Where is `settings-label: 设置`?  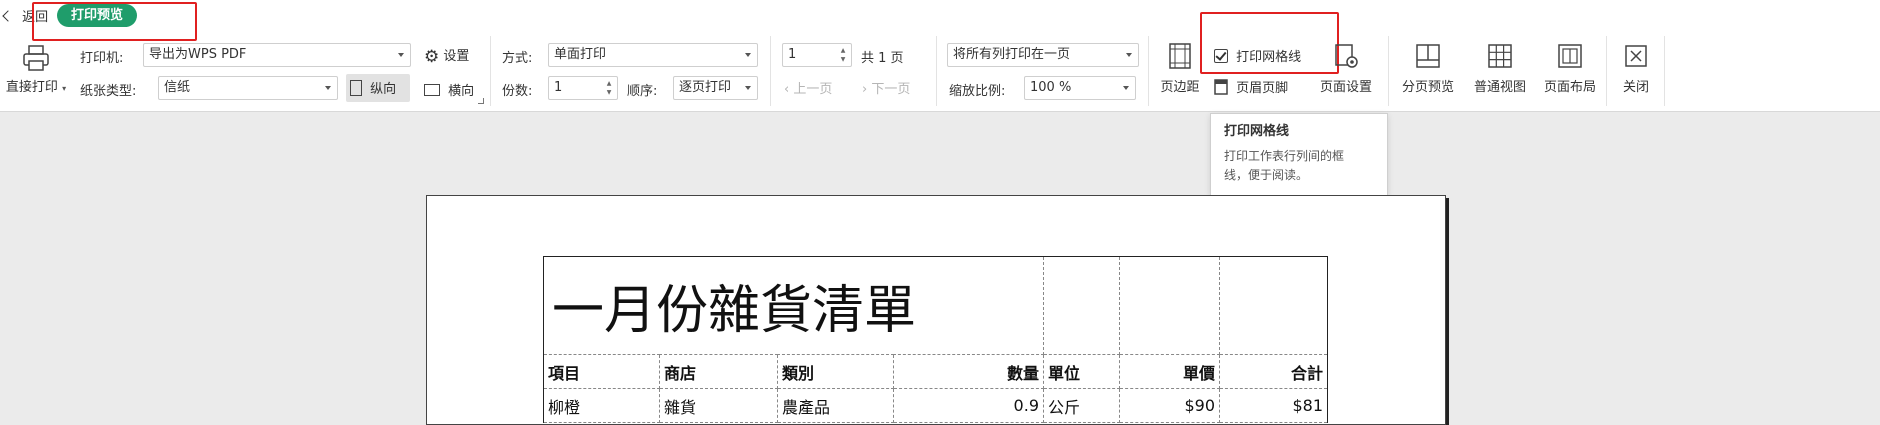 settings-label: 设置 is located at coordinates (456, 56).